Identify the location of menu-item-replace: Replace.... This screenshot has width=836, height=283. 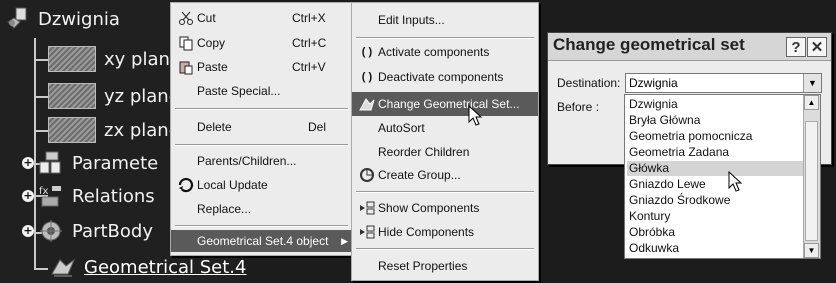
(261, 209).